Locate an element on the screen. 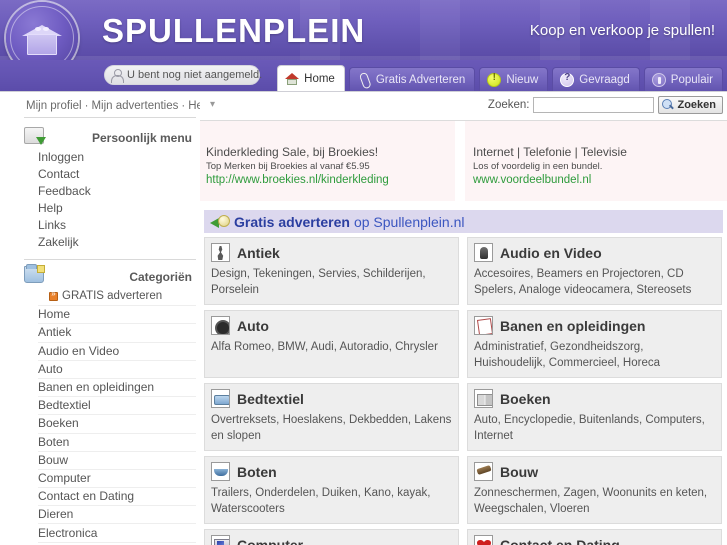 Image resolution: width=727 pixels, height=545 pixels. sidebar-item-auto: Auto is located at coordinates (117, 370).